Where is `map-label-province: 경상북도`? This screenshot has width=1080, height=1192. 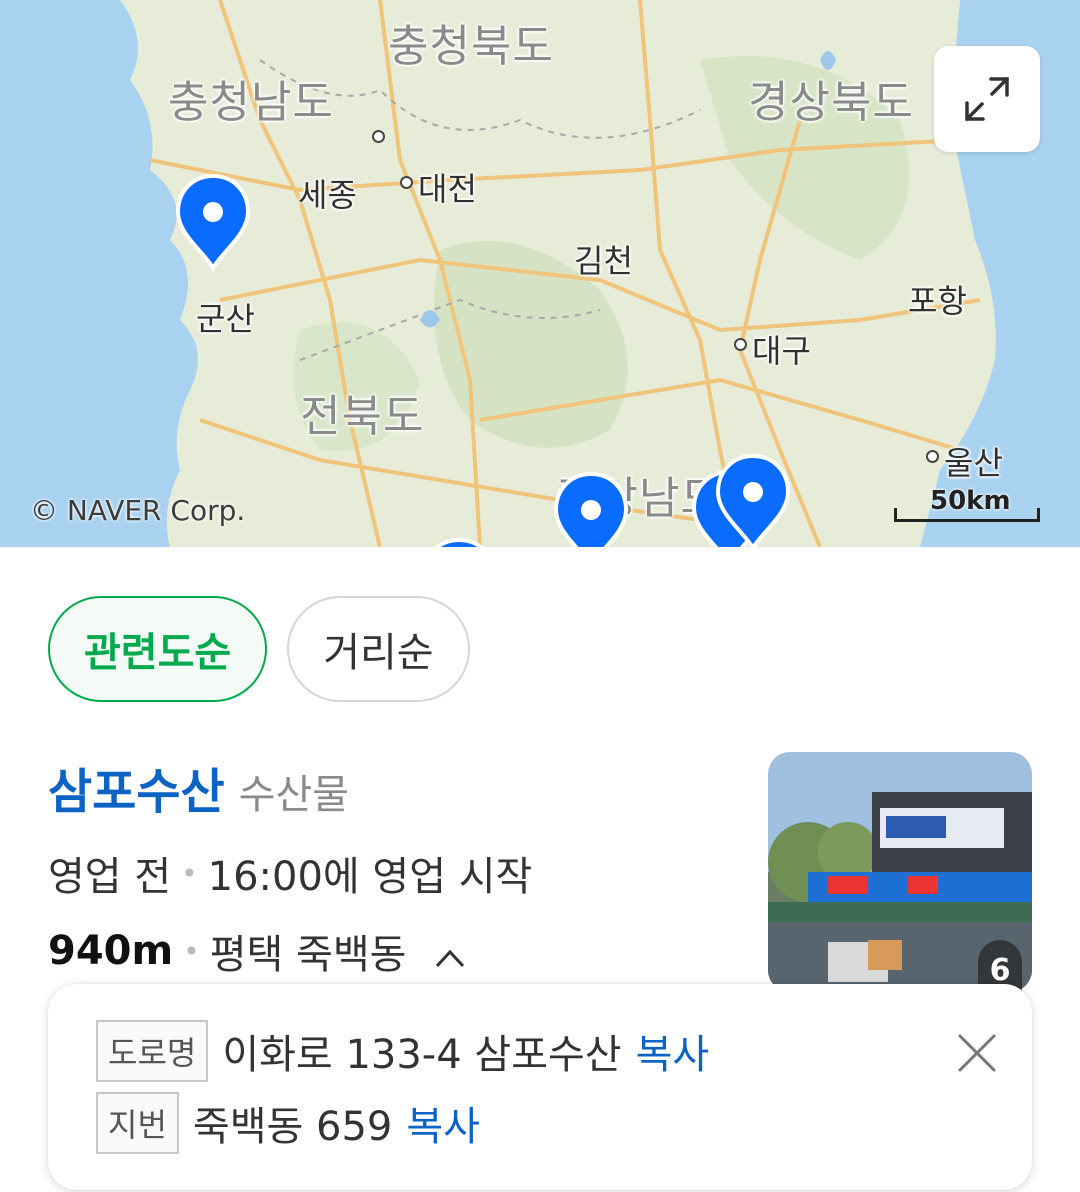 map-label-province: 경상북도 is located at coordinates (831, 102).